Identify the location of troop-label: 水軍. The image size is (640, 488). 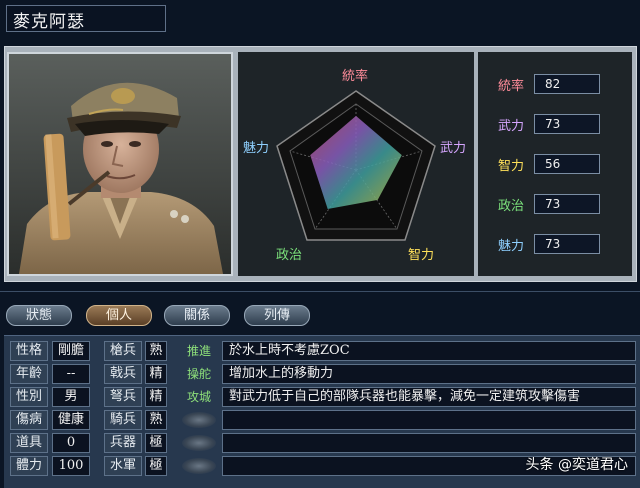
(123, 466).